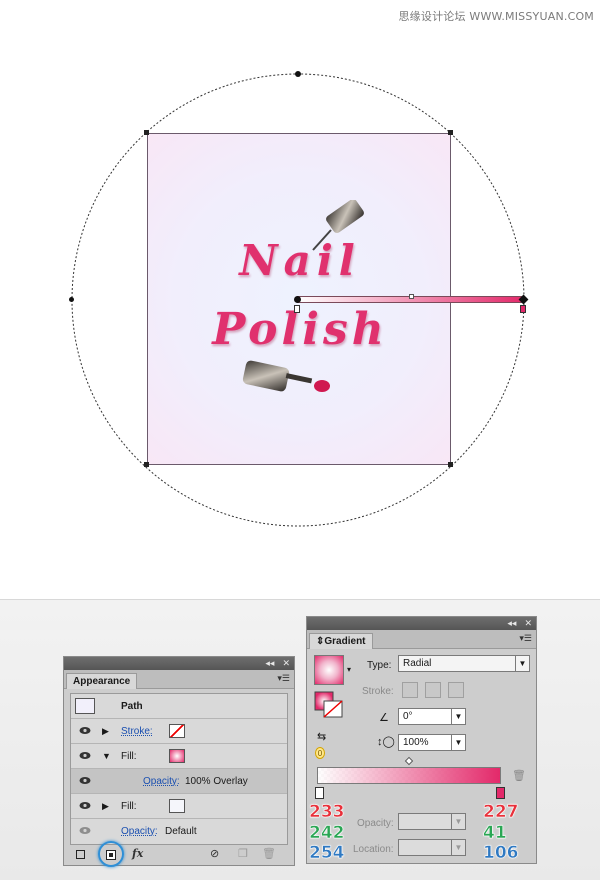  I want to click on angle-icon: ∠, so click(384, 718).